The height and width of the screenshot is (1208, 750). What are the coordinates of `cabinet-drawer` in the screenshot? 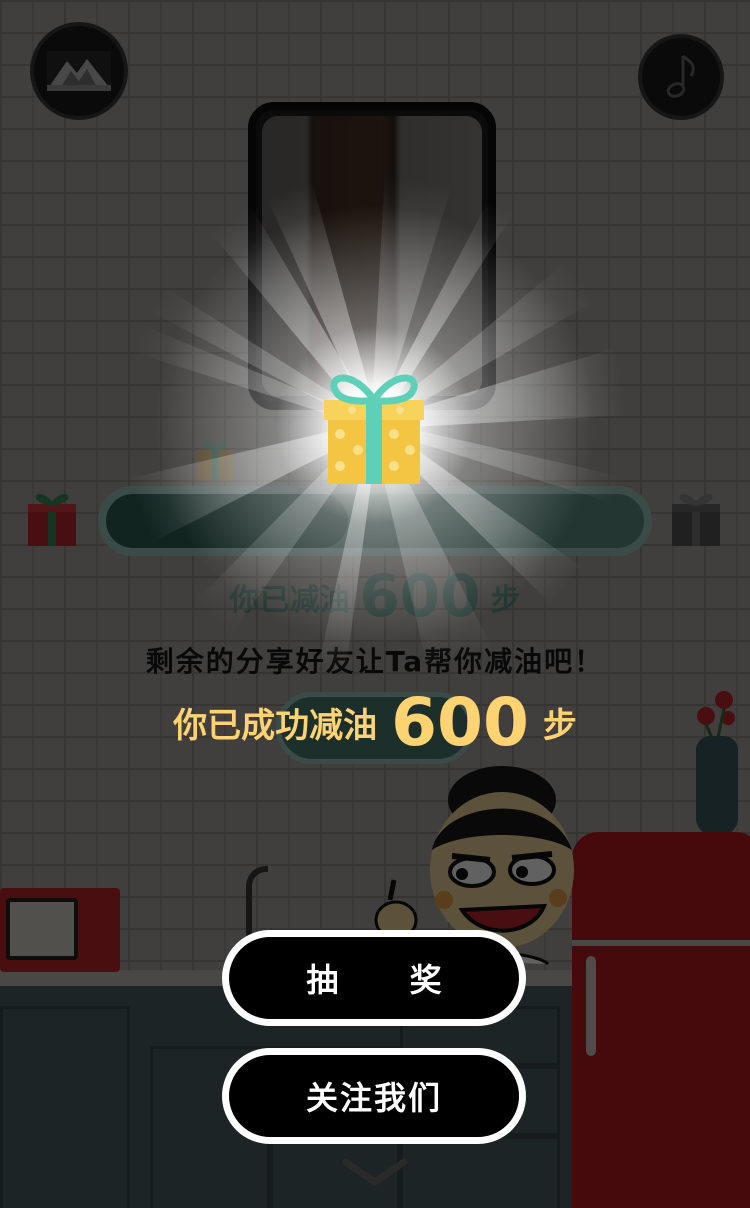 It's located at (480, 1172).